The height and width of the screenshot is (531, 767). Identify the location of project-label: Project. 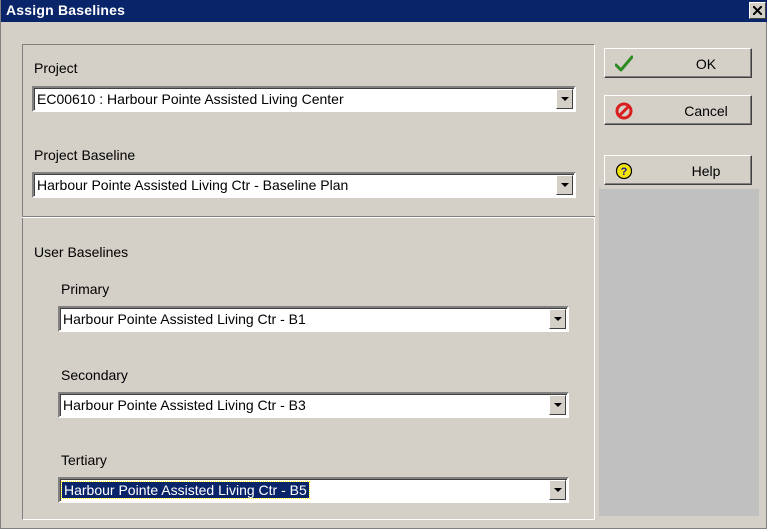
(56, 68).